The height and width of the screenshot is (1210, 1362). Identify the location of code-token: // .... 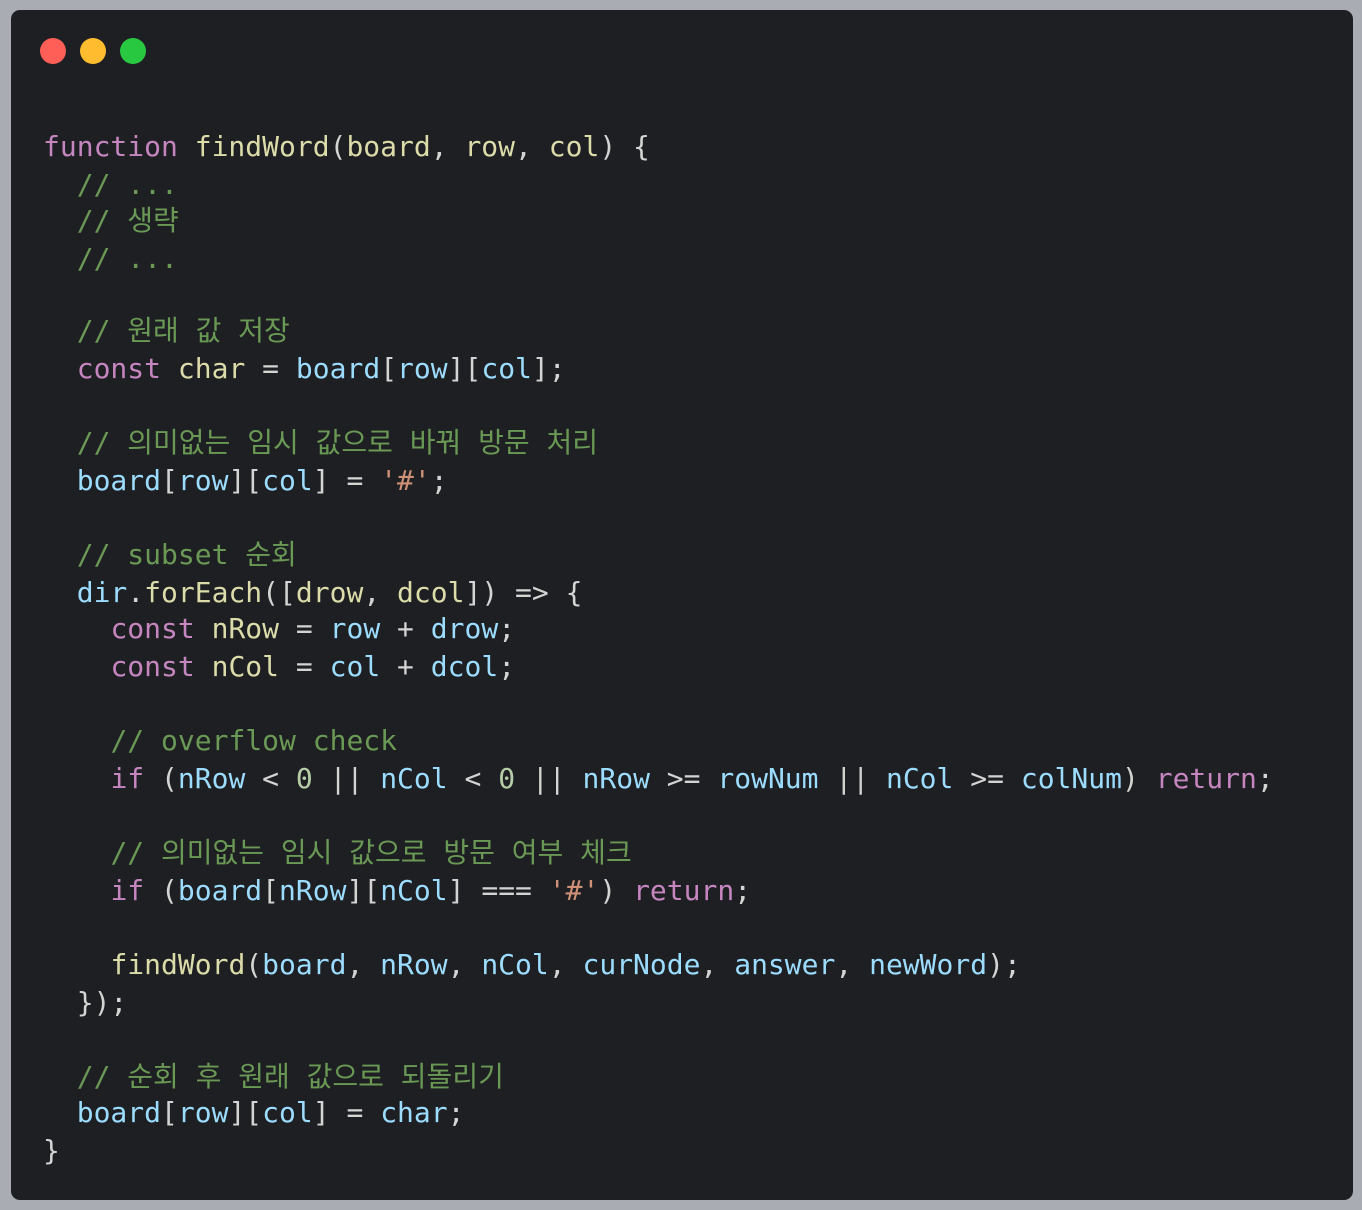
(127, 258).